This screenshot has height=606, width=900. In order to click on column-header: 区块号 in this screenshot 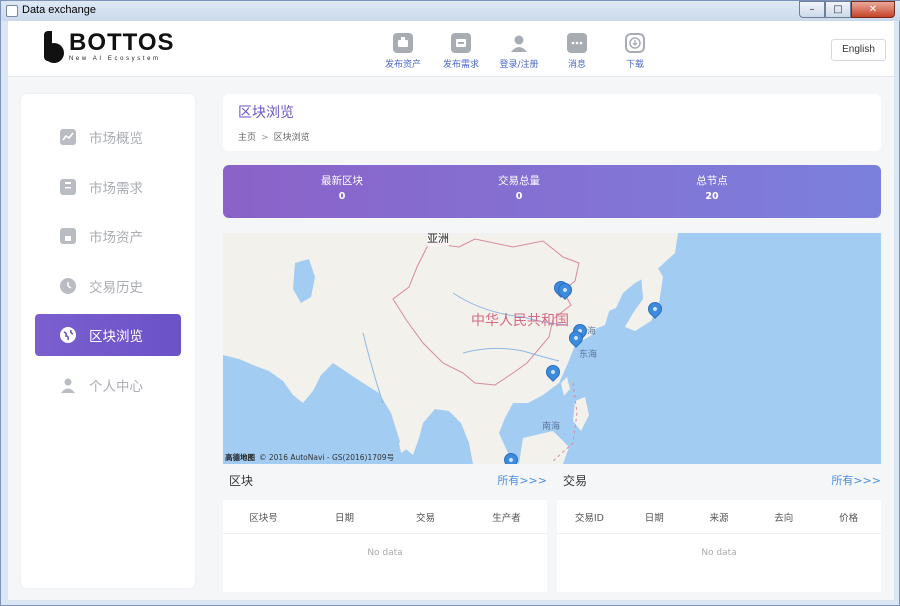, I will do `click(263, 517)`.